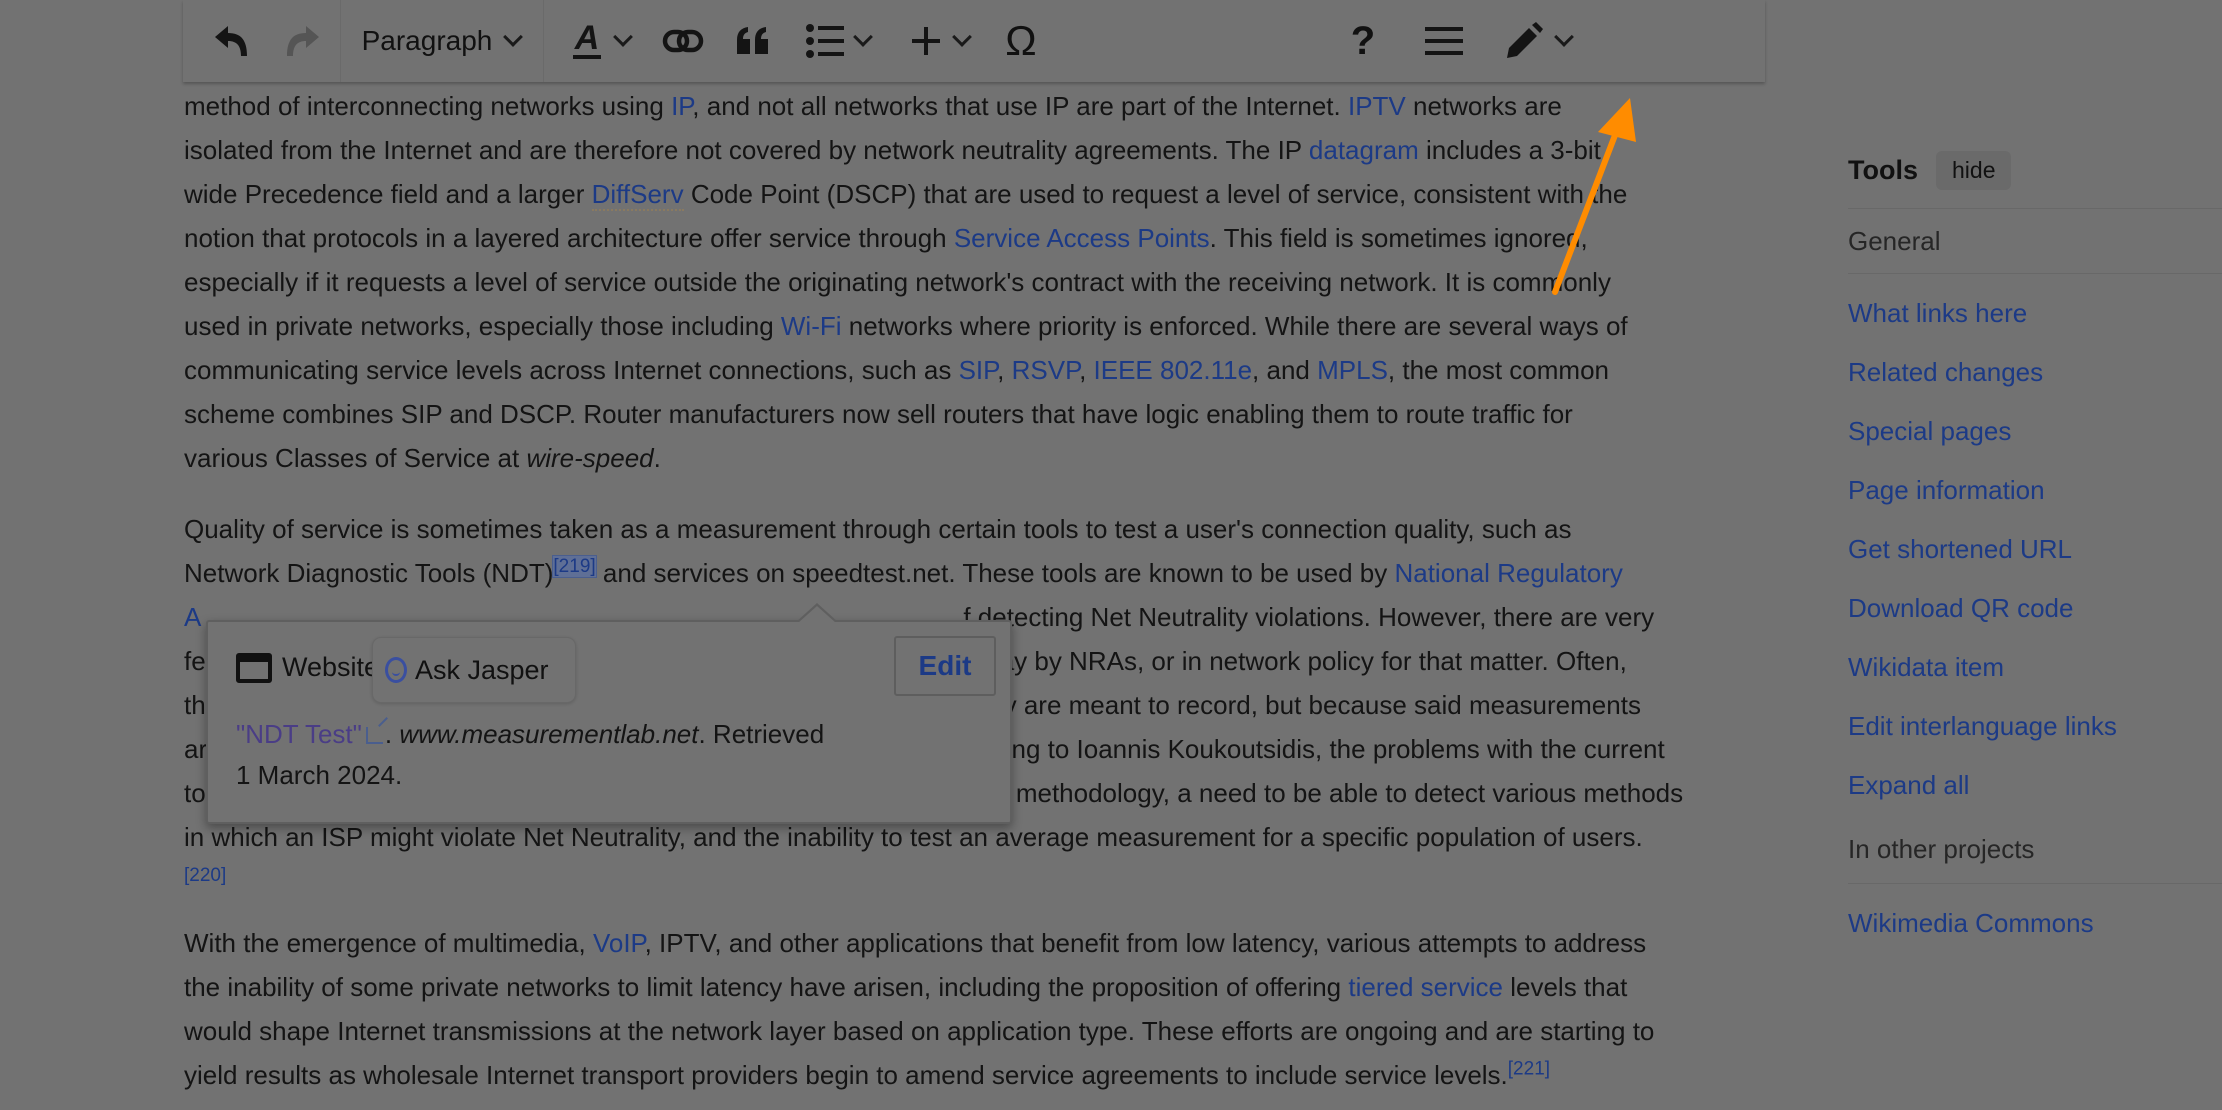  I want to click on link-national-regulatory-cont: A, so click(192, 617).